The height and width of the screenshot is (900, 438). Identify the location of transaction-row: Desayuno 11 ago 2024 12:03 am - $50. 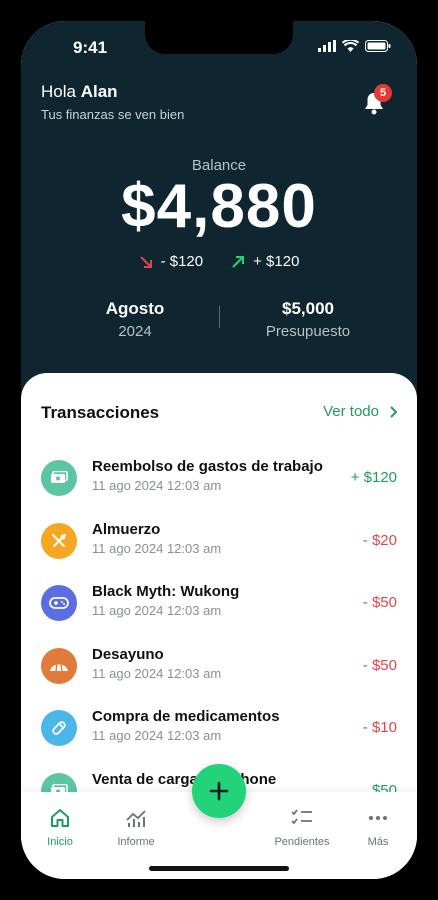
(219, 666).